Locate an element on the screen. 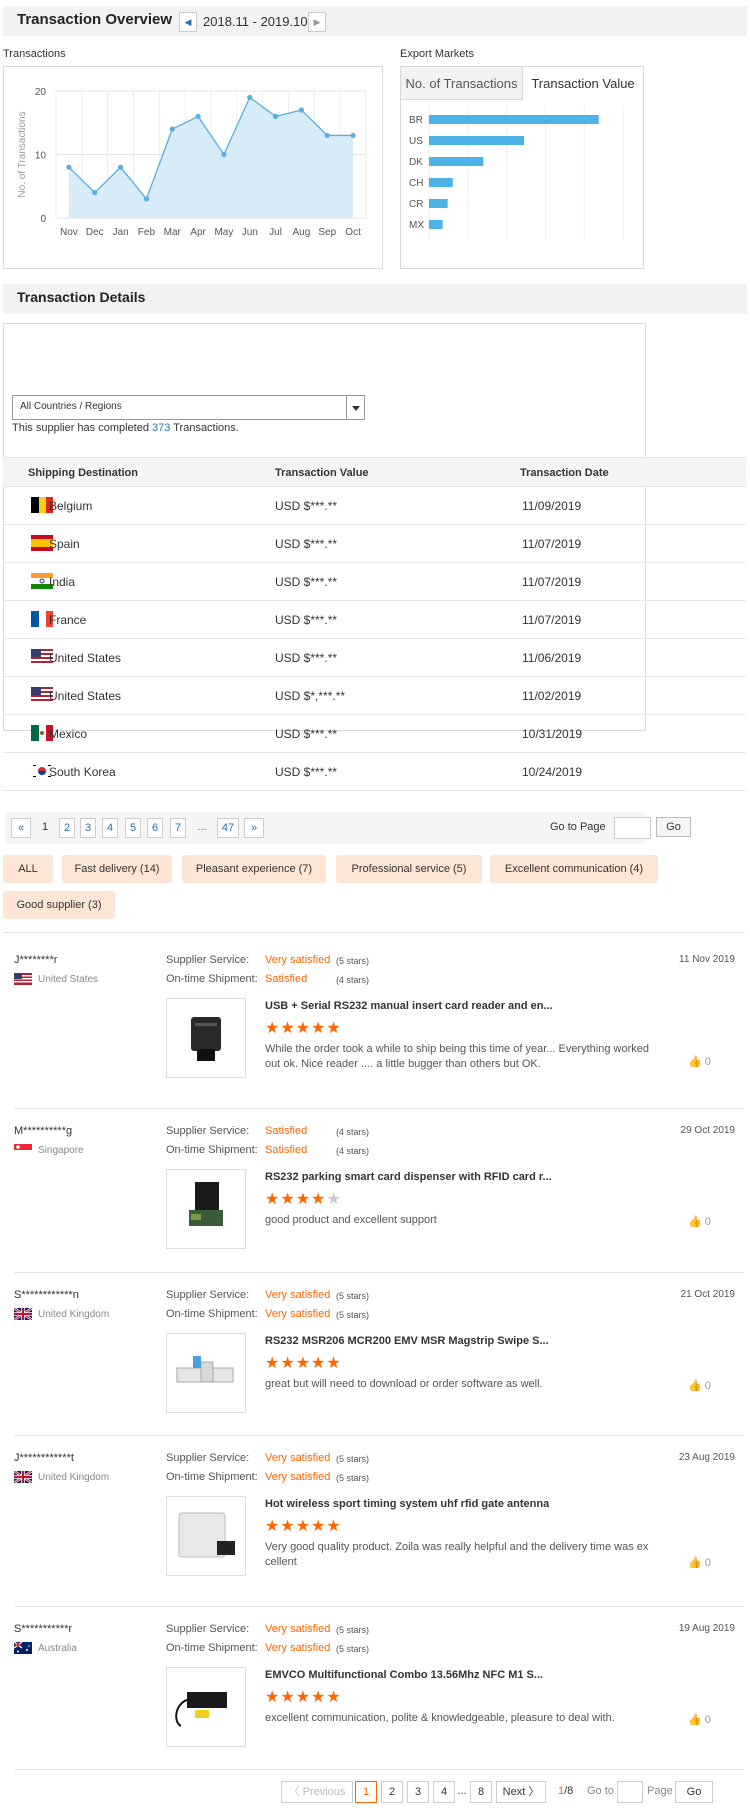  next-page-button: Next 〉 is located at coordinates (521, 1792).